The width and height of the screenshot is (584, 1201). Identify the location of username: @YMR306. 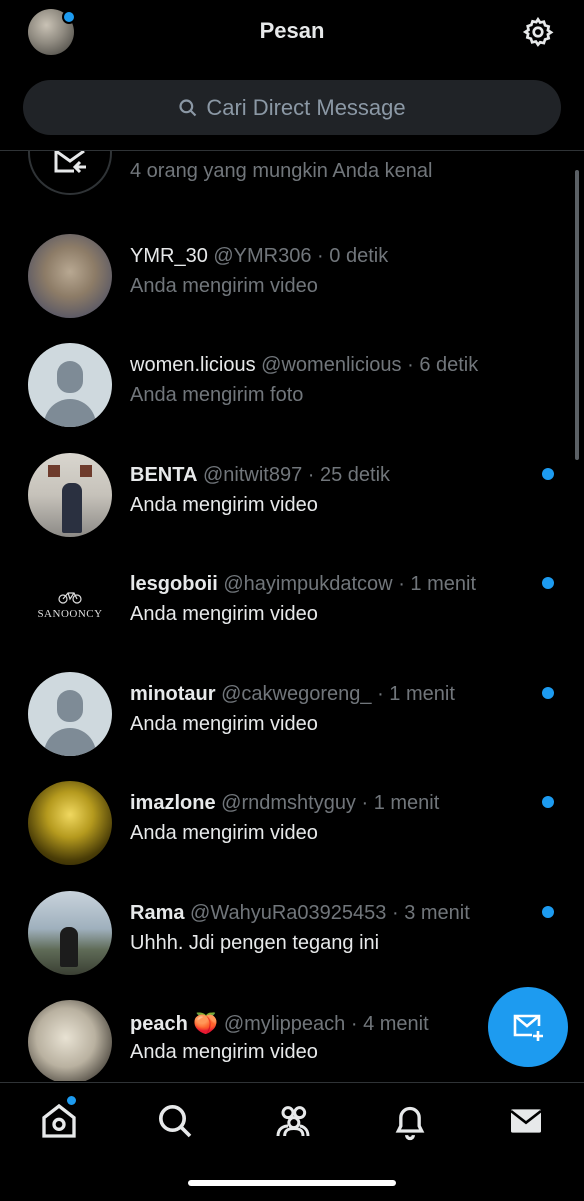
(262, 256).